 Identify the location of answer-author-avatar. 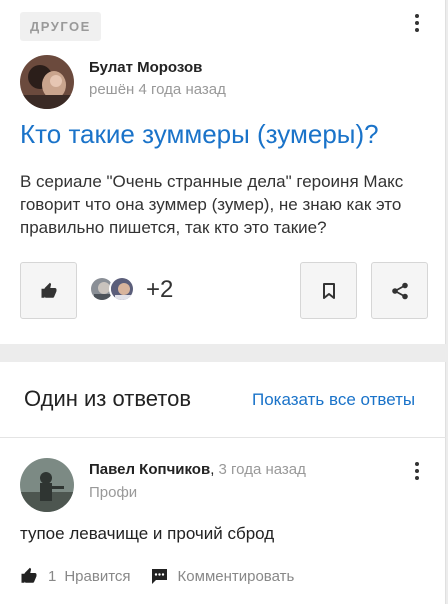
(47, 485).